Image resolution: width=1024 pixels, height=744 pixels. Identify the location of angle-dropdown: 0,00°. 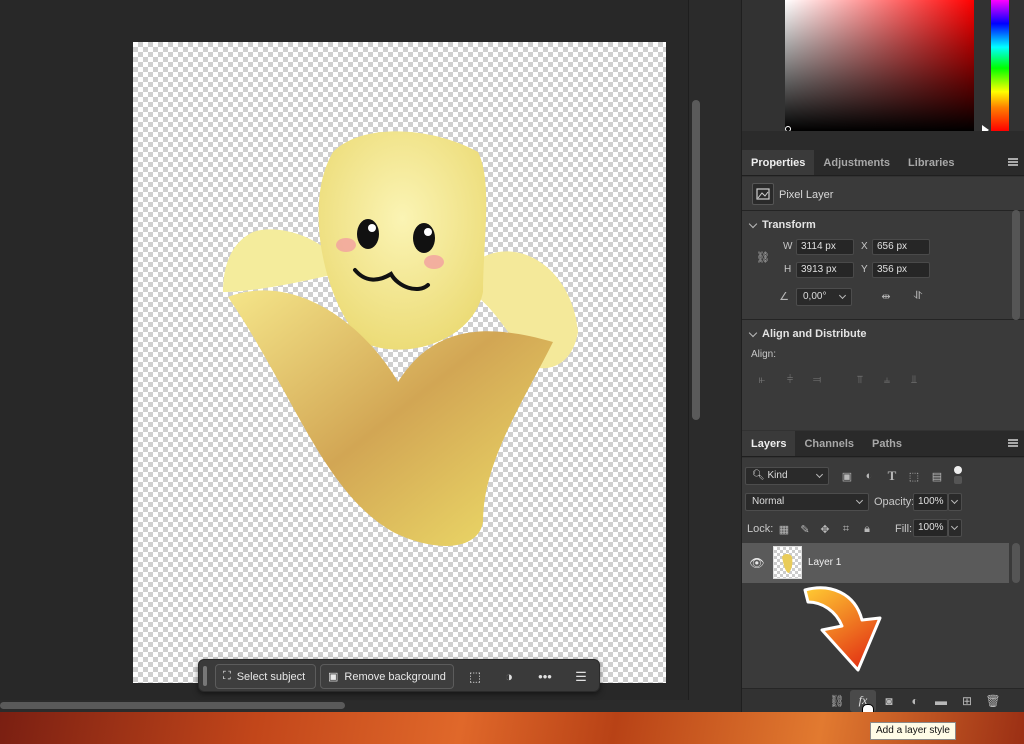
(824, 297).